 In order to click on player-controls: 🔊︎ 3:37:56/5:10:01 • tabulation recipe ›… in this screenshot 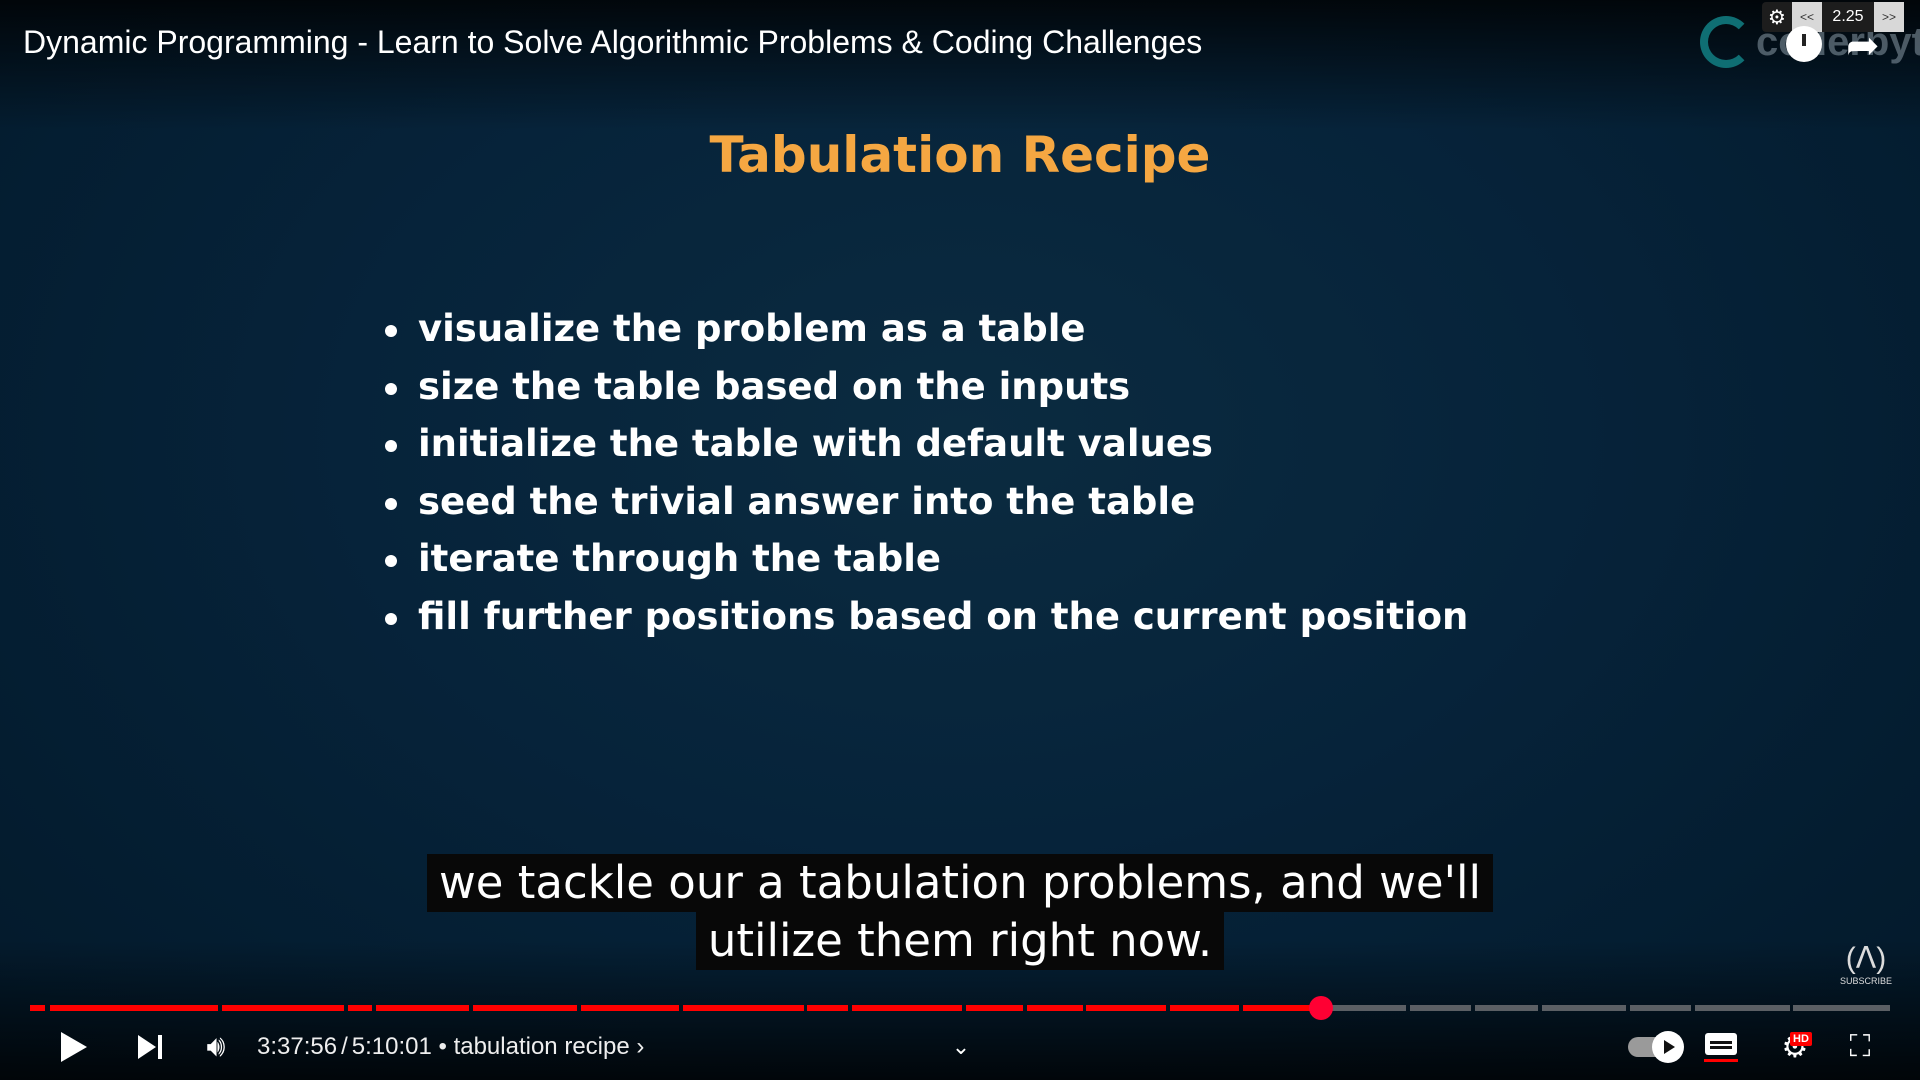, I will do `click(960, 1047)`.